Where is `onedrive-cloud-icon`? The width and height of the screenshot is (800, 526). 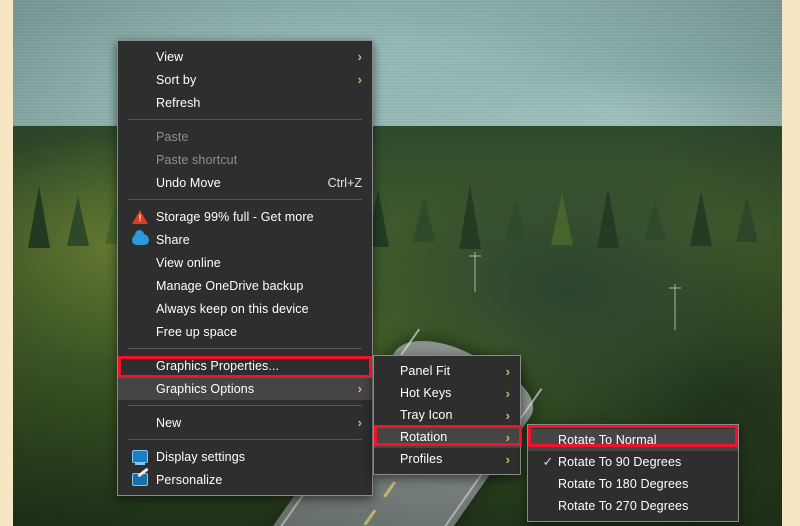 onedrive-cloud-icon is located at coordinates (140, 239).